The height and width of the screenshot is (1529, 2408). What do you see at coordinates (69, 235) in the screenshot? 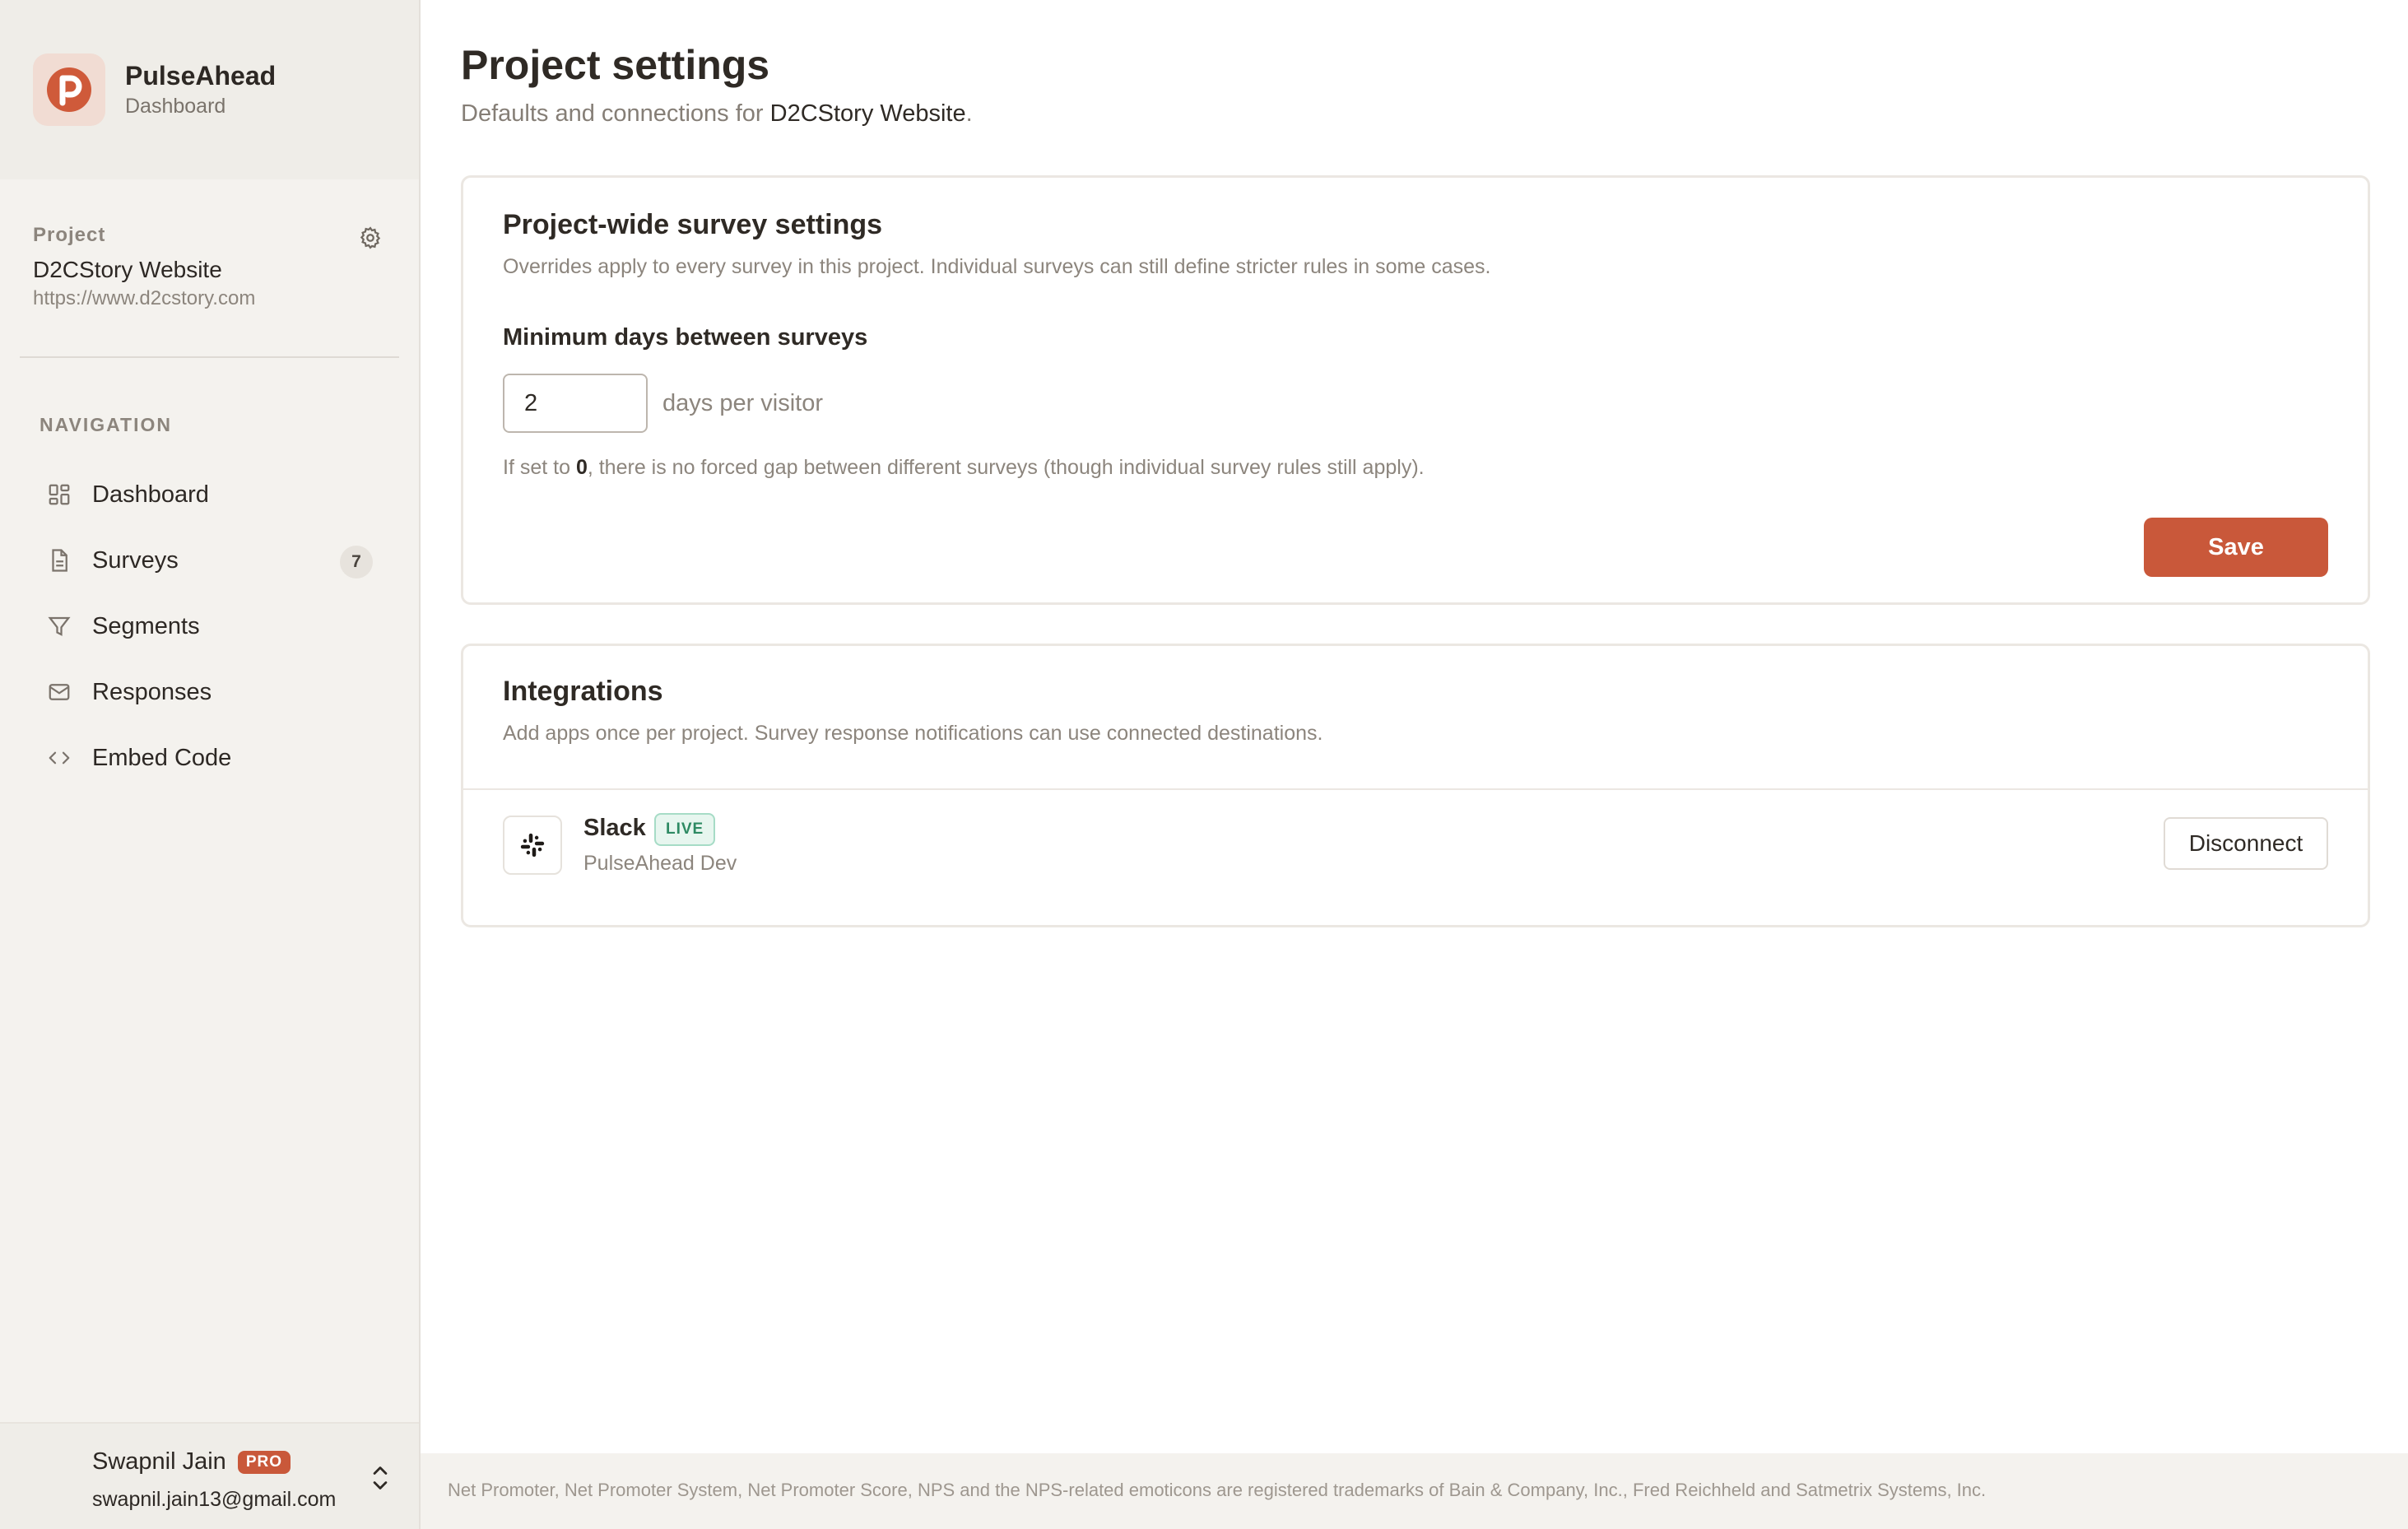
I see `project-label: Project` at bounding box center [69, 235].